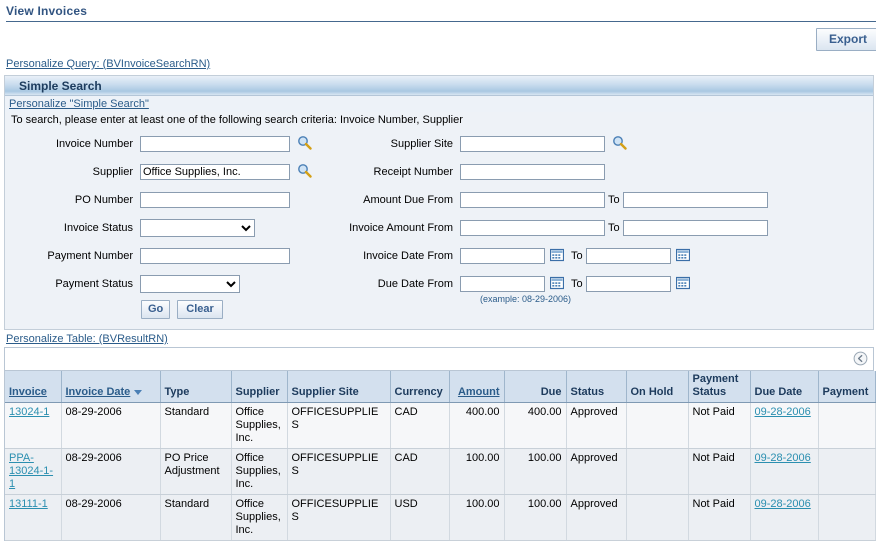 The height and width of the screenshot is (546, 876). Describe the element at coordinates (60, 85) in the screenshot. I see `simple-search-title: Simple Search` at that location.